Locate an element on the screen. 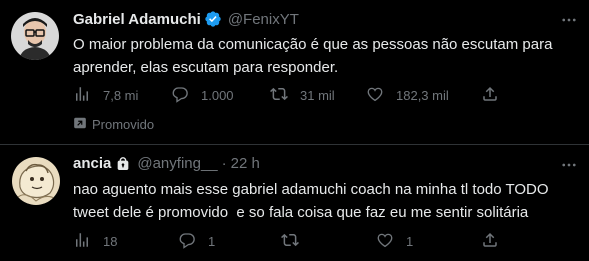 Image resolution: width=589 pixels, height=261 pixels. tweet-text-line: aprender, elas escutam para responder. is located at coordinates (206, 67).